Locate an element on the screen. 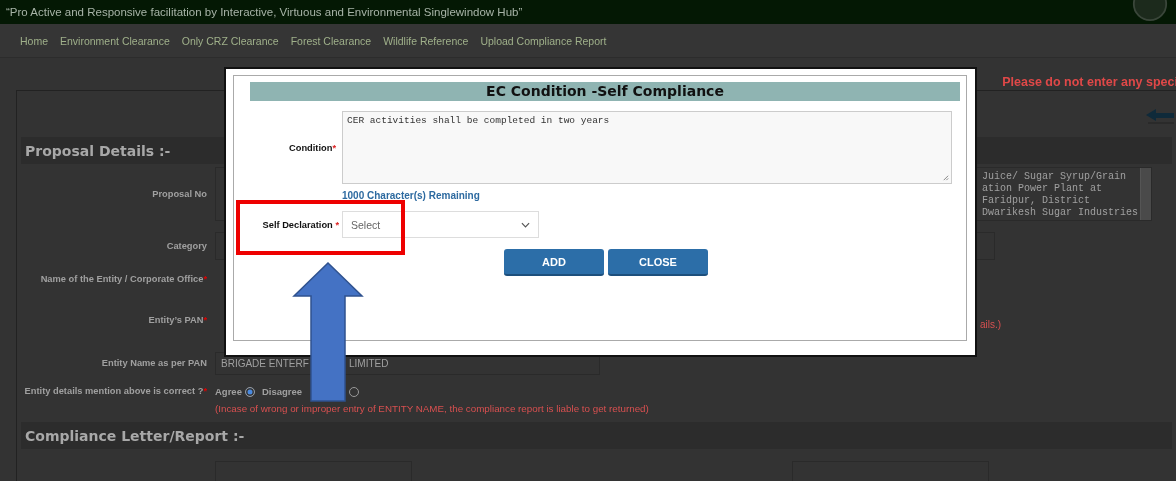  field-label: Self Declaration * is located at coordinates (300, 224).